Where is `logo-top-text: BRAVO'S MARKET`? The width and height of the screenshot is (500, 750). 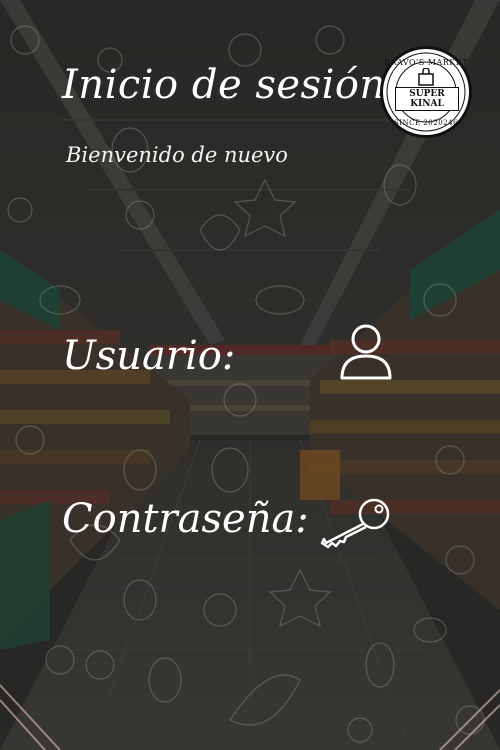 logo-top-text: BRAVO'S MARKET is located at coordinates (426, 62).